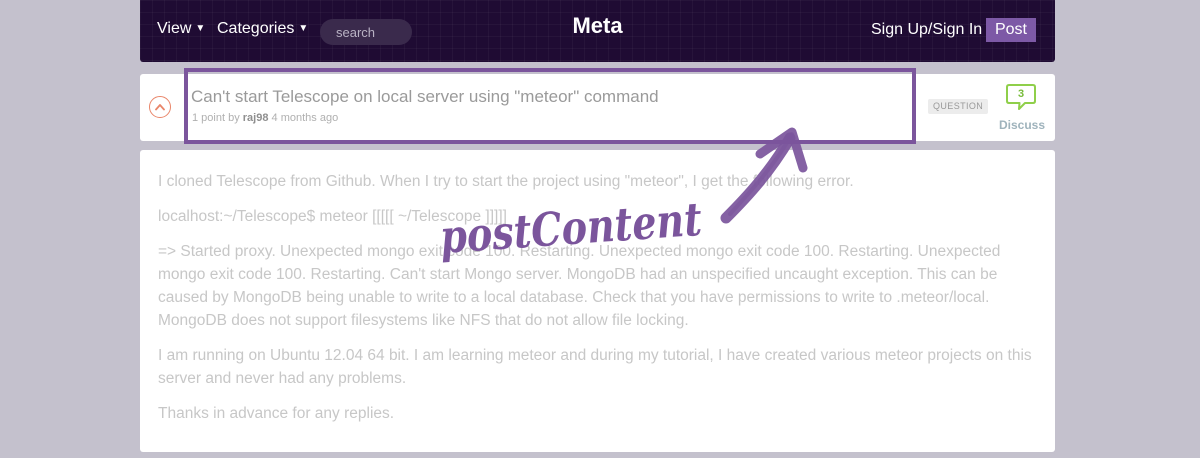 This screenshot has width=1200, height=458. Describe the element at coordinates (256, 28) in the screenshot. I see `categories-menu-label: Categories` at that location.